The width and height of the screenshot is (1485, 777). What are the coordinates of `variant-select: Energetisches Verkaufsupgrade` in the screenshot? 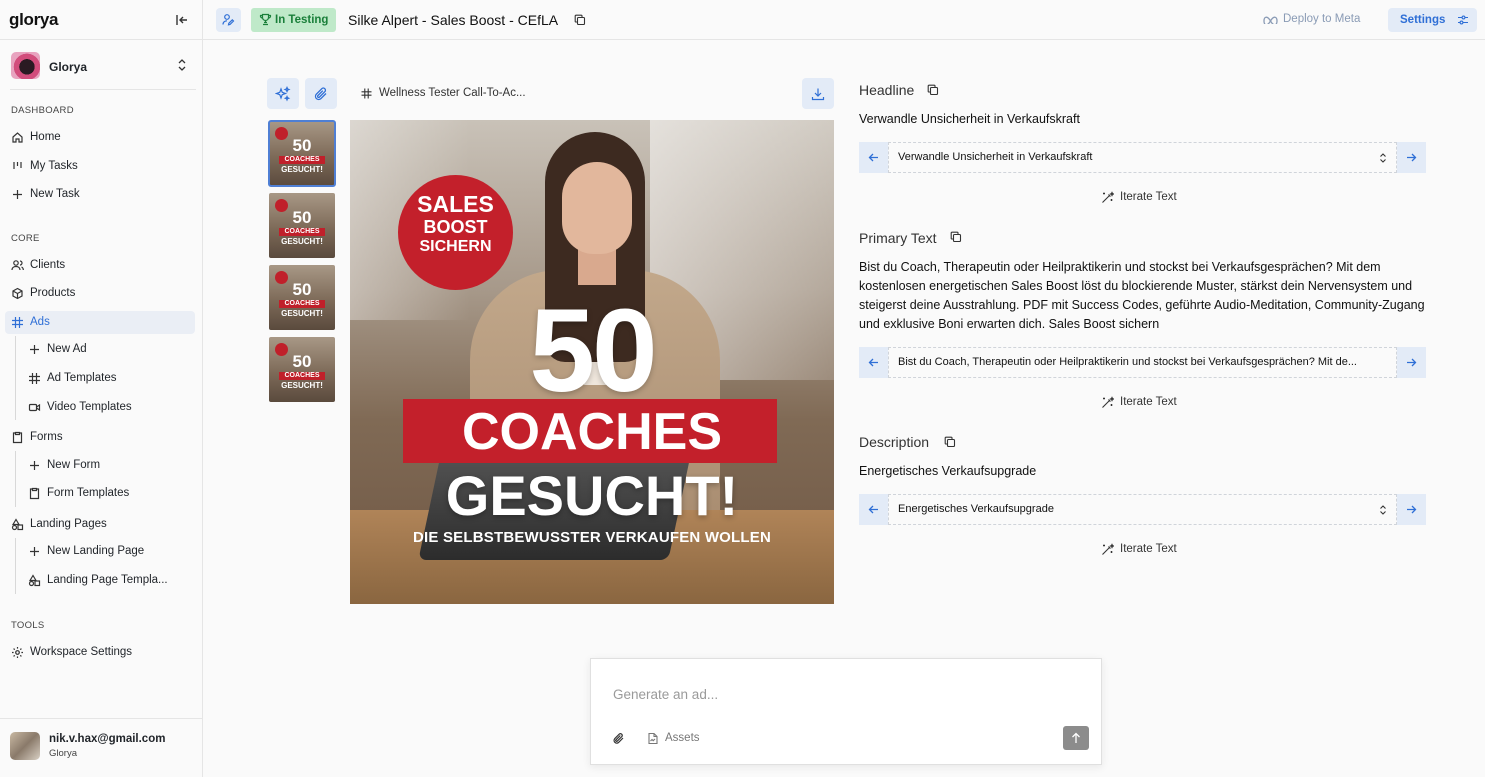 It's located at (1142, 509).